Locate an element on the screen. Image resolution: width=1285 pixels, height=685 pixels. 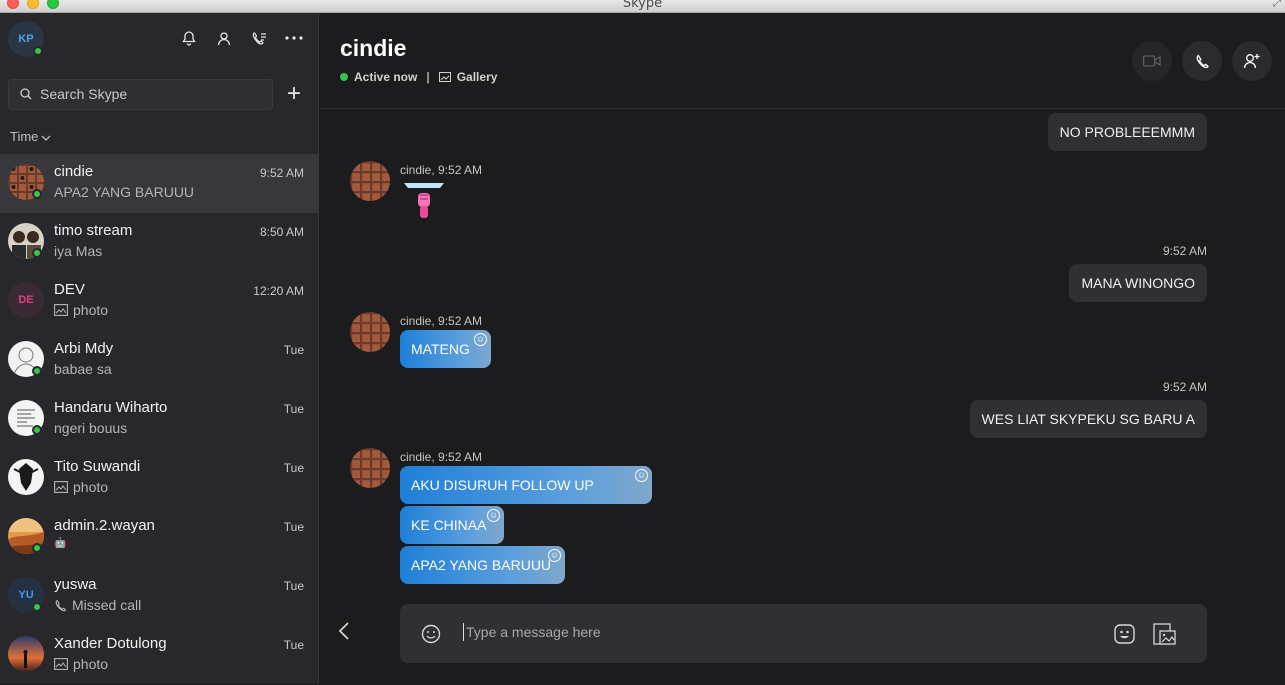
sort-dropdown: Time is located at coordinates (30, 136).